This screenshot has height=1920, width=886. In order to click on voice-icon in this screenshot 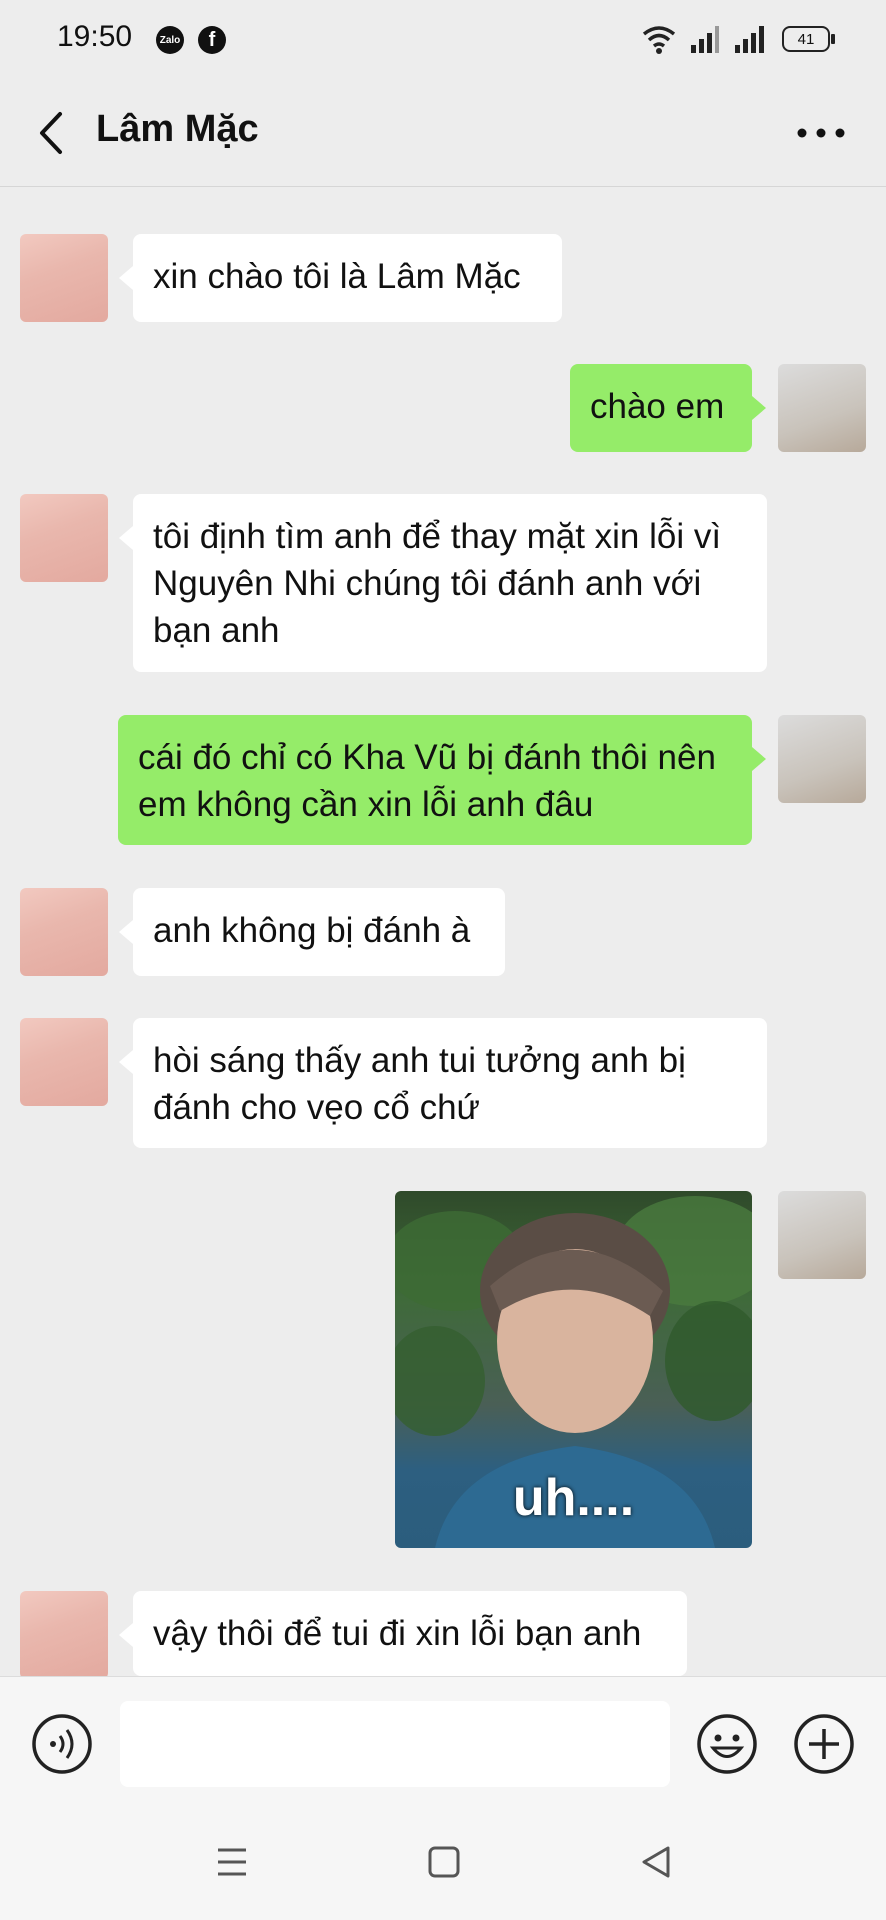, I will do `click(62, 1744)`.